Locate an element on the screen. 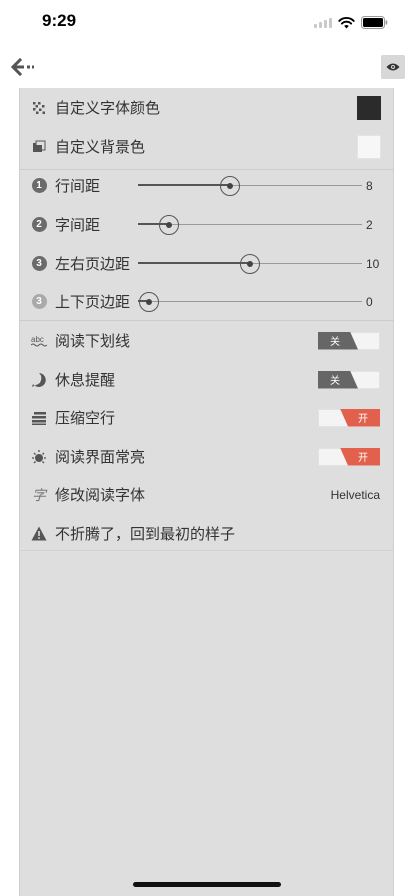  svg-text: abc is located at coordinates (37, 339).